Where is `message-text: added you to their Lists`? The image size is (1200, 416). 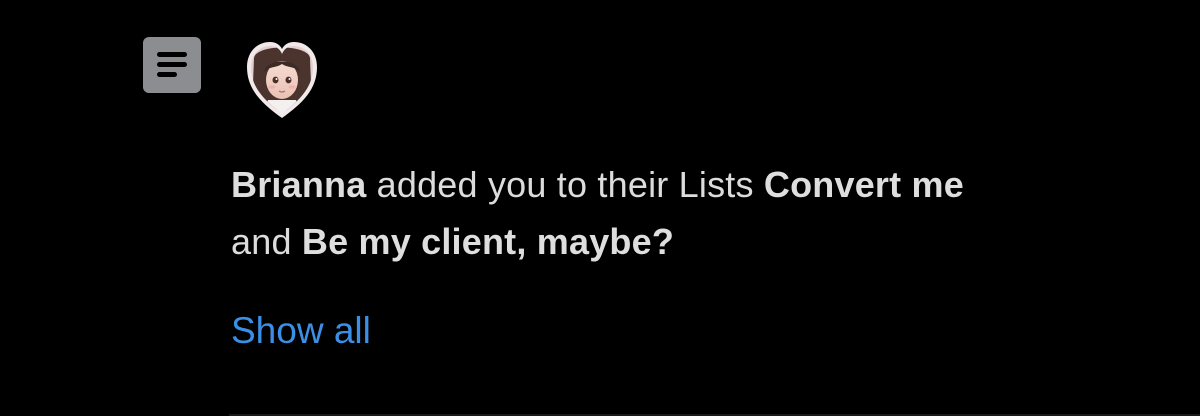
message-text: added you to their Lists is located at coordinates (565, 184).